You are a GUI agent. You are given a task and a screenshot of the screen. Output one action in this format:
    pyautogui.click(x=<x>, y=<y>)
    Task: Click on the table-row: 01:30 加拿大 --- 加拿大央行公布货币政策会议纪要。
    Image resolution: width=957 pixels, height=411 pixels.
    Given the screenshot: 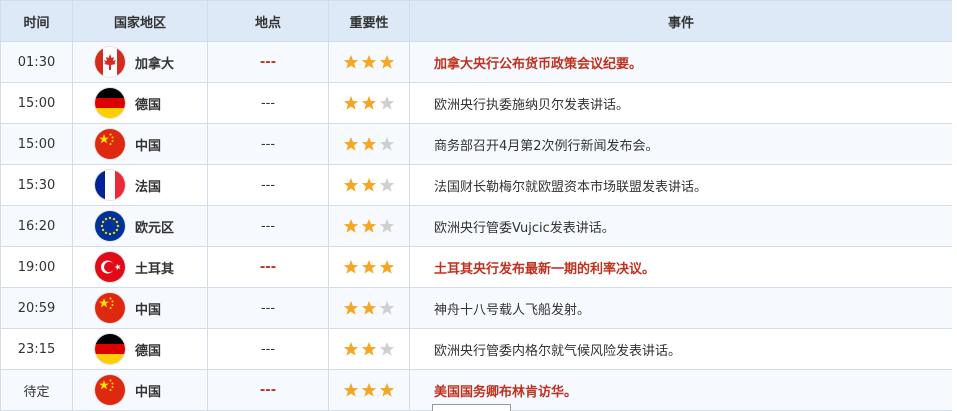 What is the action you would take?
    pyautogui.click(x=476, y=62)
    